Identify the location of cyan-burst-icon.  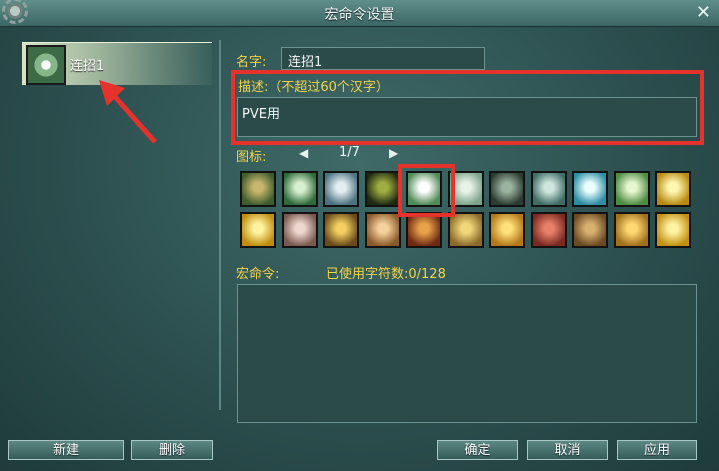
(590, 189).